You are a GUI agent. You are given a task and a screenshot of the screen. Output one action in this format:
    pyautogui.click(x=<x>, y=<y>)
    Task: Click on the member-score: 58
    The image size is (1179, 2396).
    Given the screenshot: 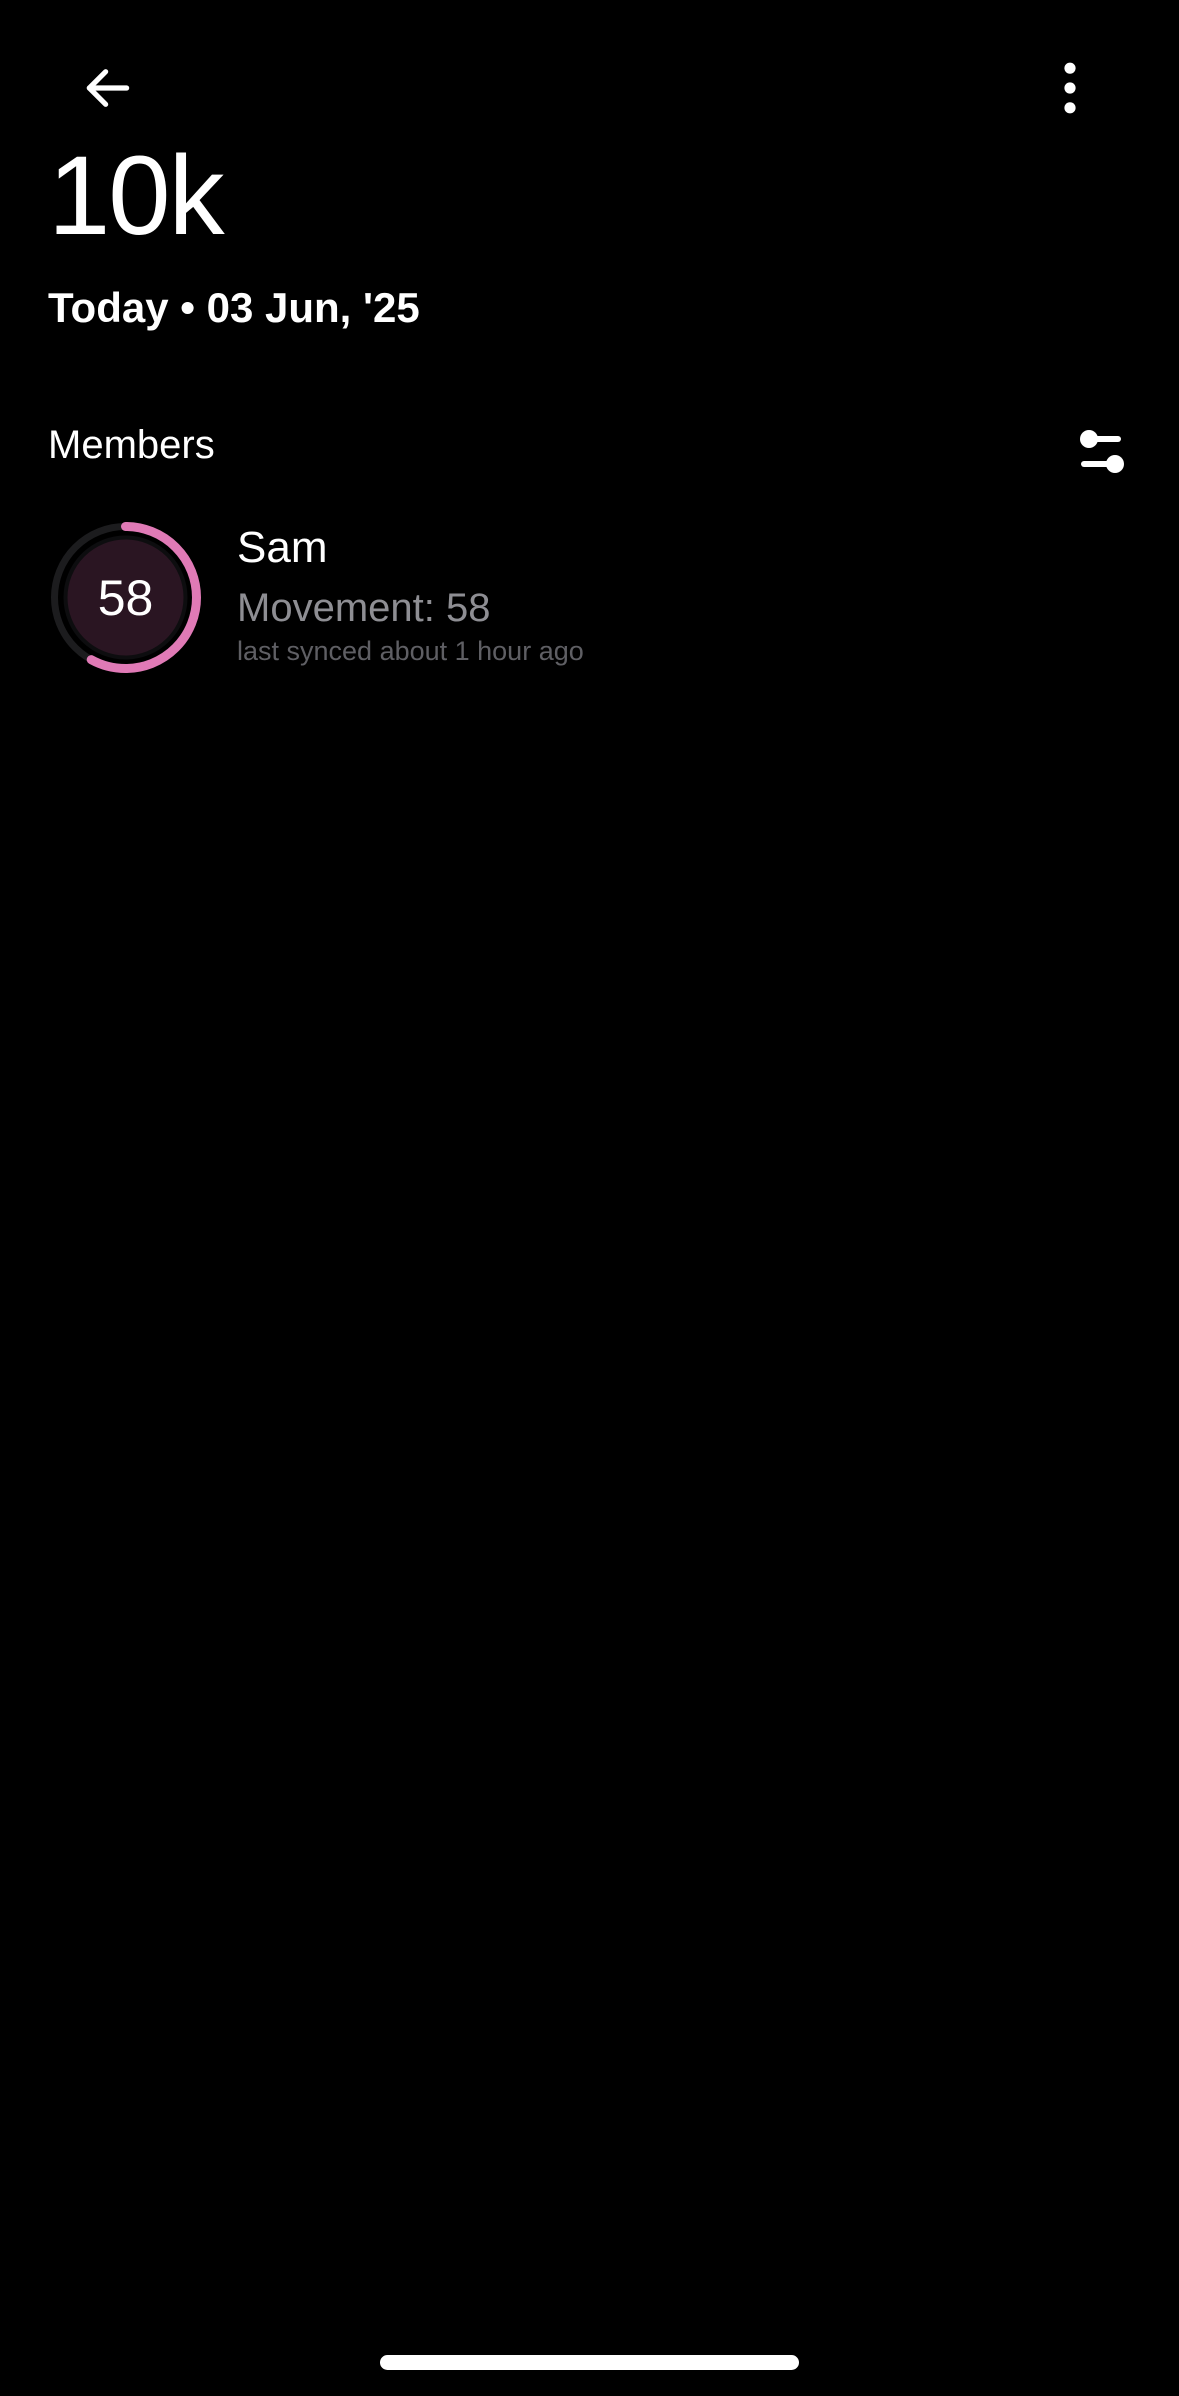 What is the action you would take?
    pyautogui.click(x=125, y=597)
    